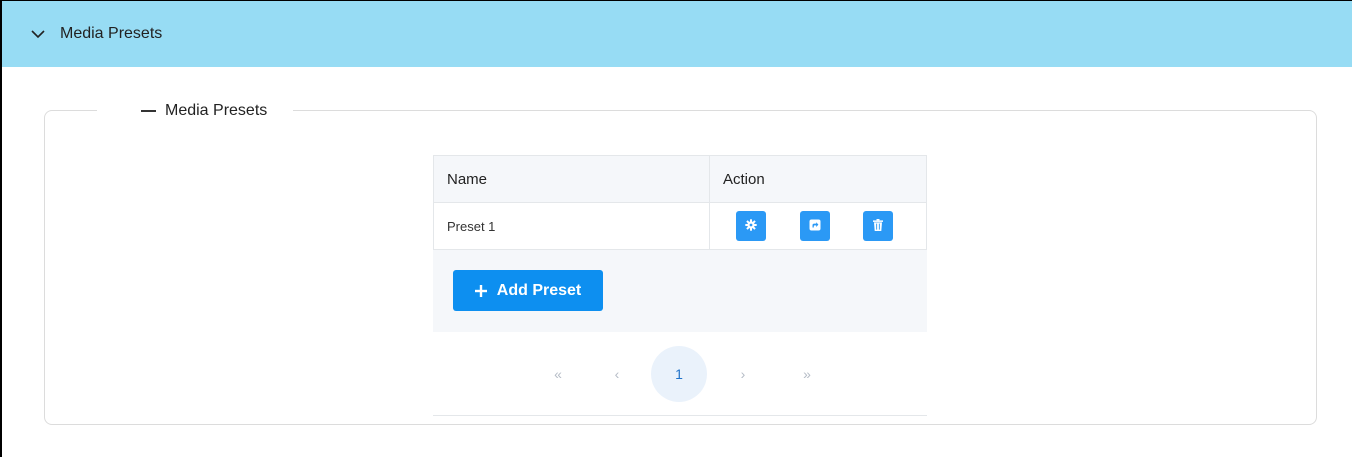 The width and height of the screenshot is (1352, 457). What do you see at coordinates (818, 179) in the screenshot?
I see `column-header-action: Action` at bounding box center [818, 179].